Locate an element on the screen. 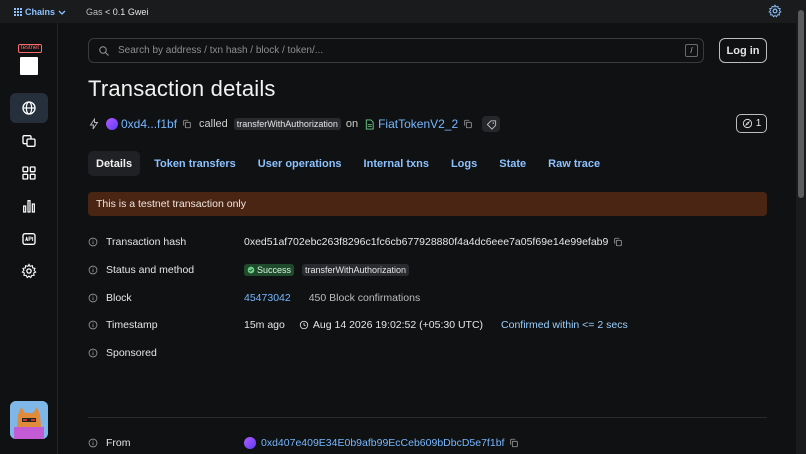  status-label: Status and method is located at coordinates (150, 270).